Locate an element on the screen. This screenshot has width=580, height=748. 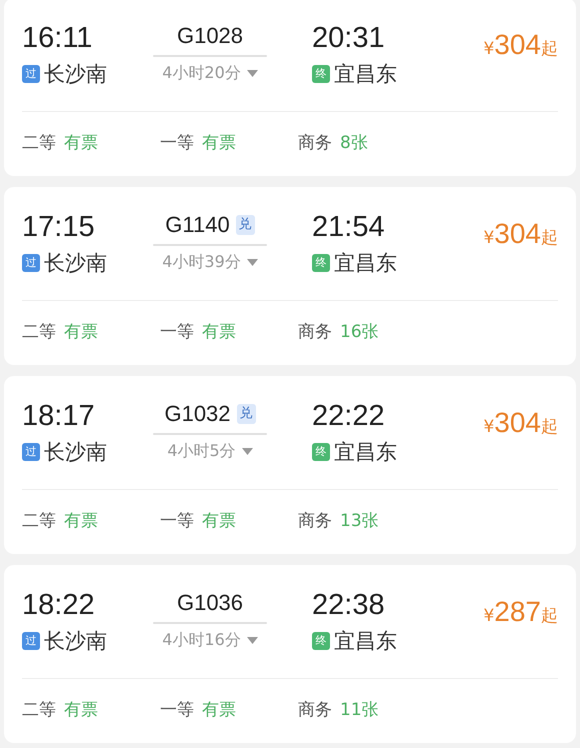
seat-availability: 8张 is located at coordinates (354, 144).